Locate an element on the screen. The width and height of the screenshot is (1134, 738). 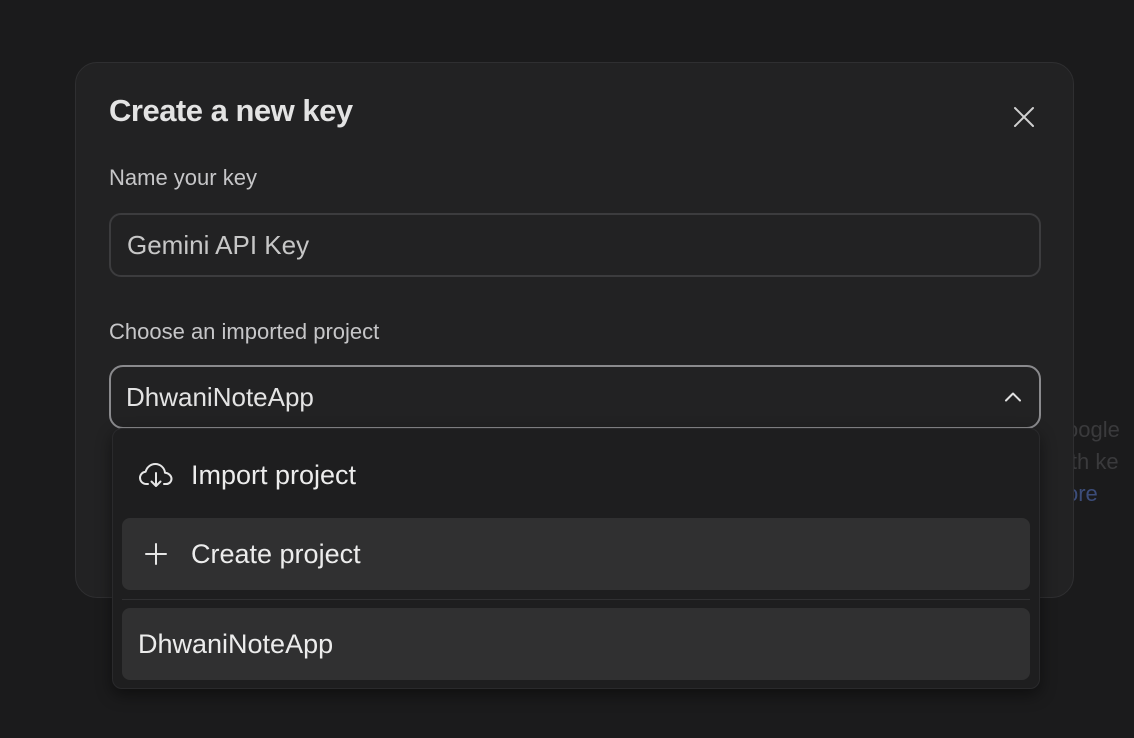
close-button is located at coordinates (1024, 117).